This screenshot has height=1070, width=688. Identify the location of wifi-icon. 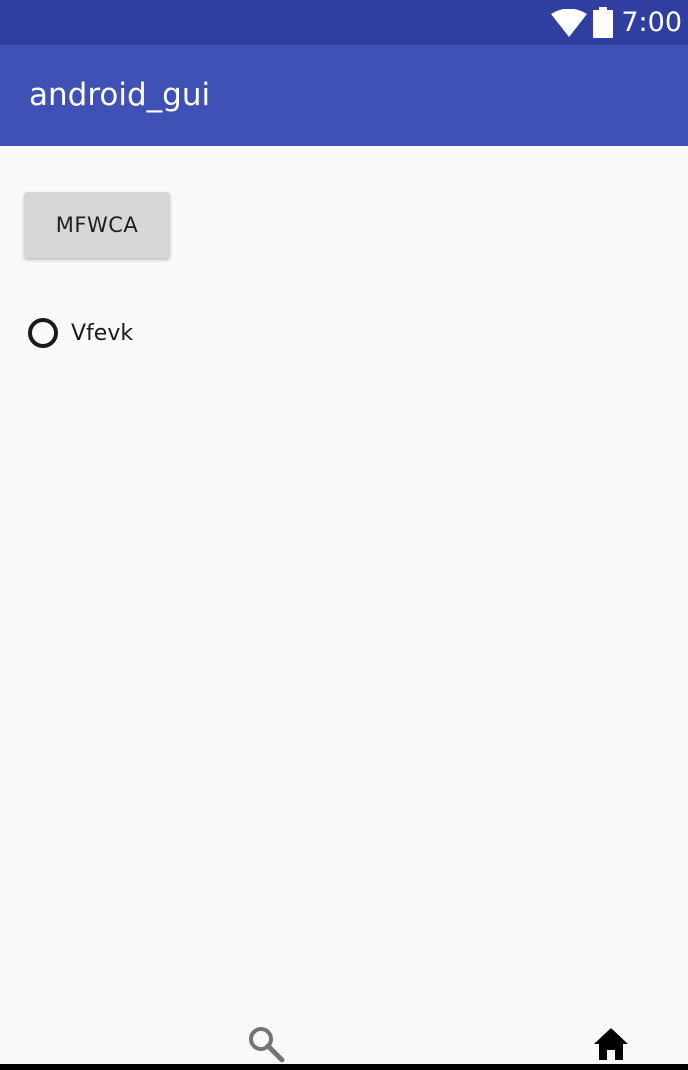
(569, 22).